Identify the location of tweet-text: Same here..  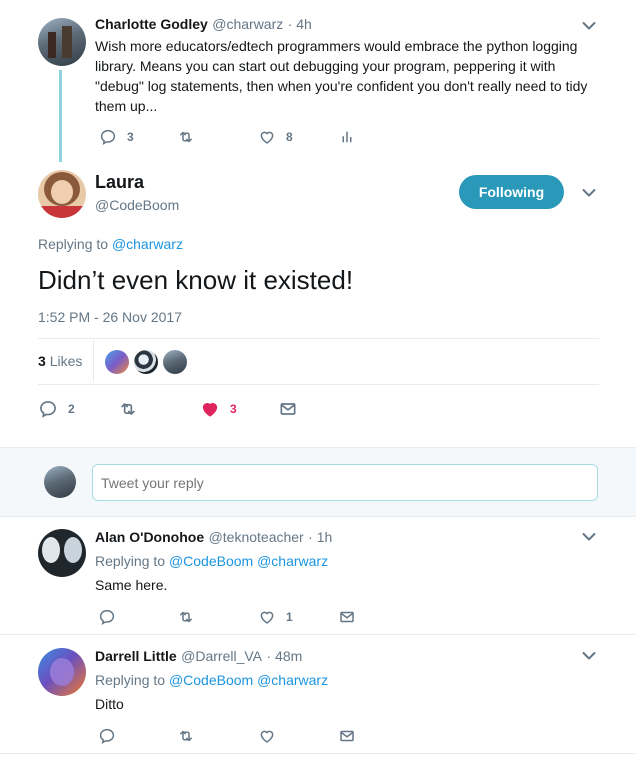
(131, 585).